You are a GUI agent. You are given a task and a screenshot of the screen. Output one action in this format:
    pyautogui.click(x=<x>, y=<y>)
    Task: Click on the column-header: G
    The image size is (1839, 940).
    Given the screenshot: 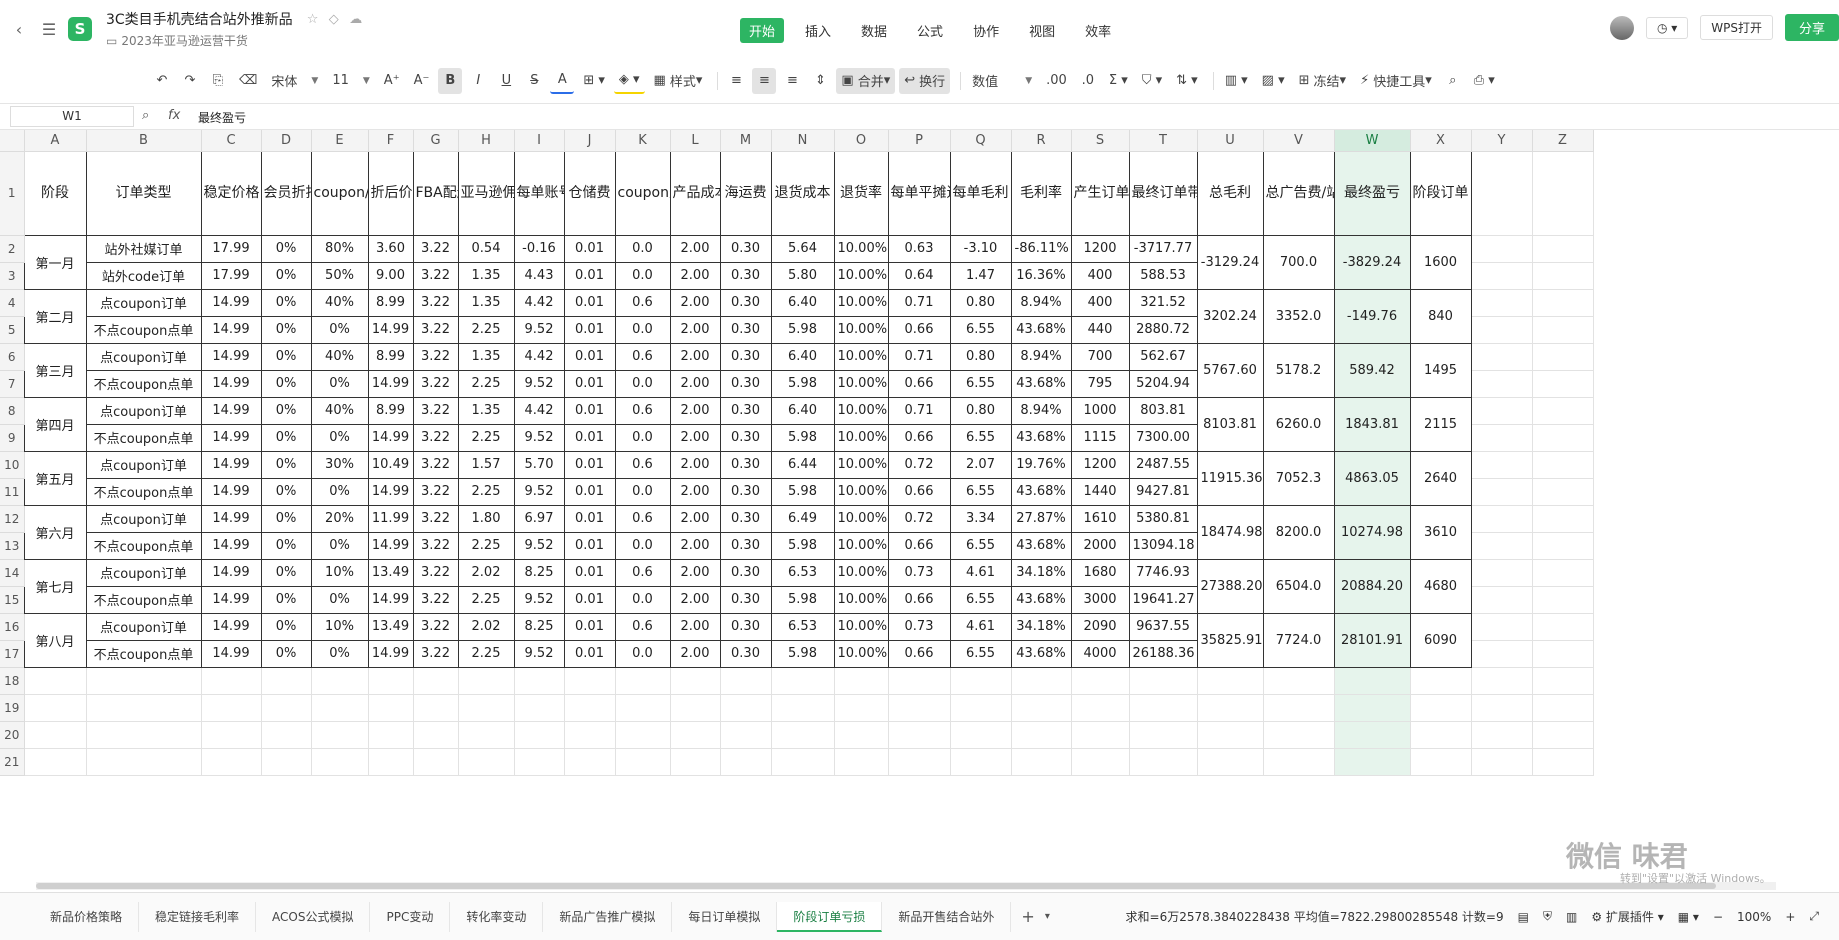 What is the action you would take?
    pyautogui.click(x=436, y=141)
    